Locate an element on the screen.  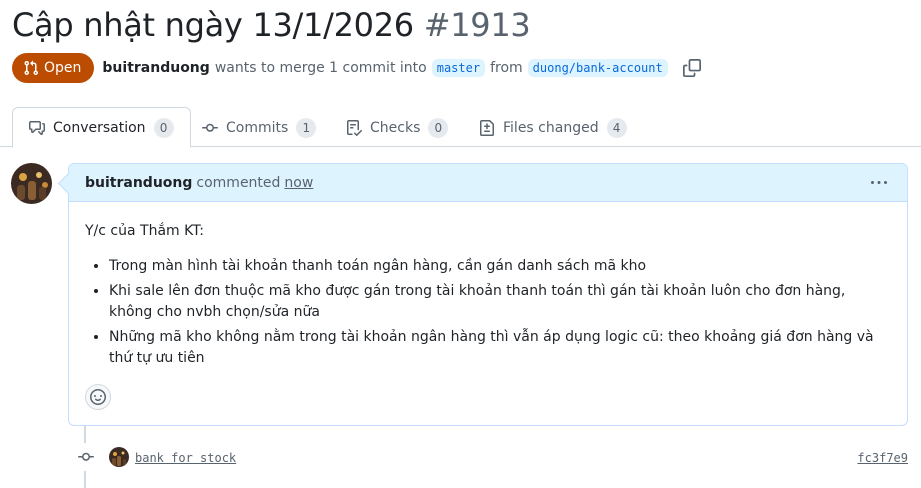
checklist-icon is located at coordinates (354, 127).